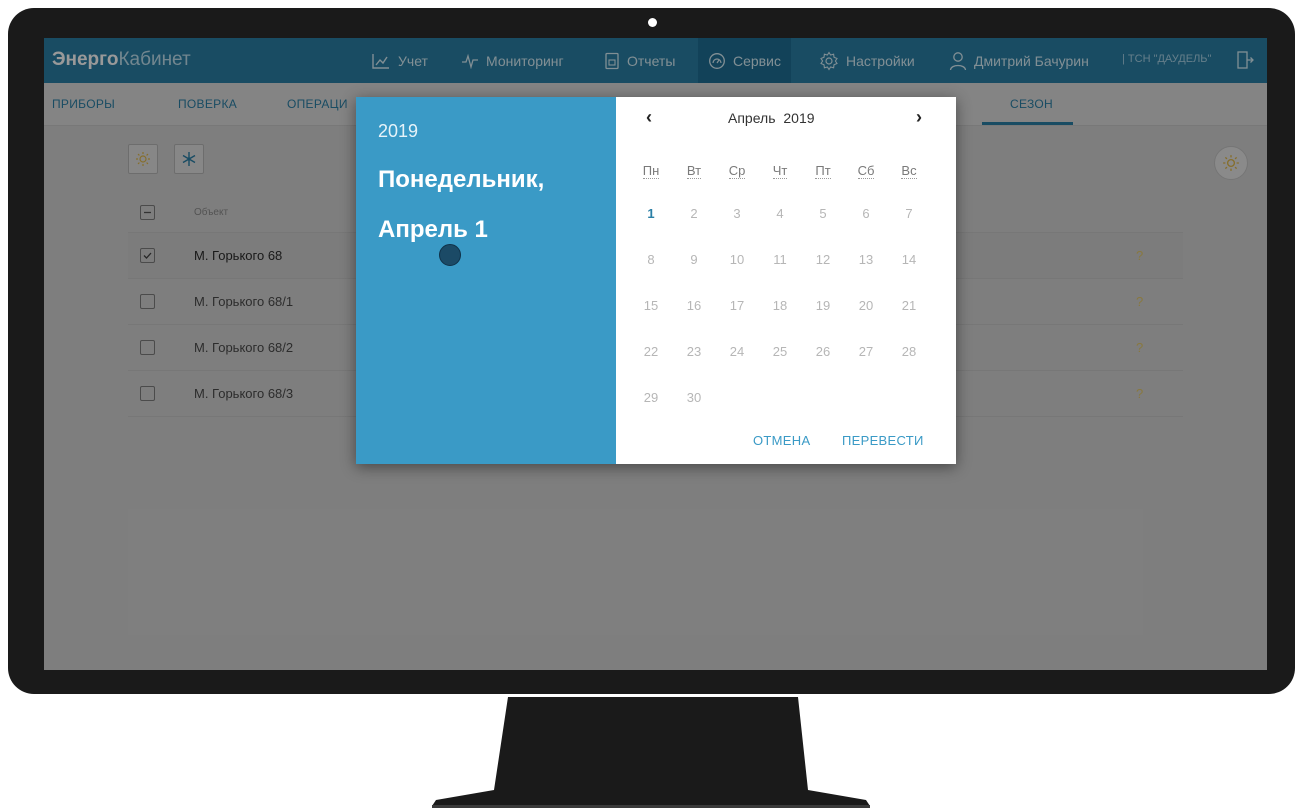 This screenshot has height=811, width=1295. Describe the element at coordinates (909, 351) in the screenshot. I see `calendar-day: 28` at that location.